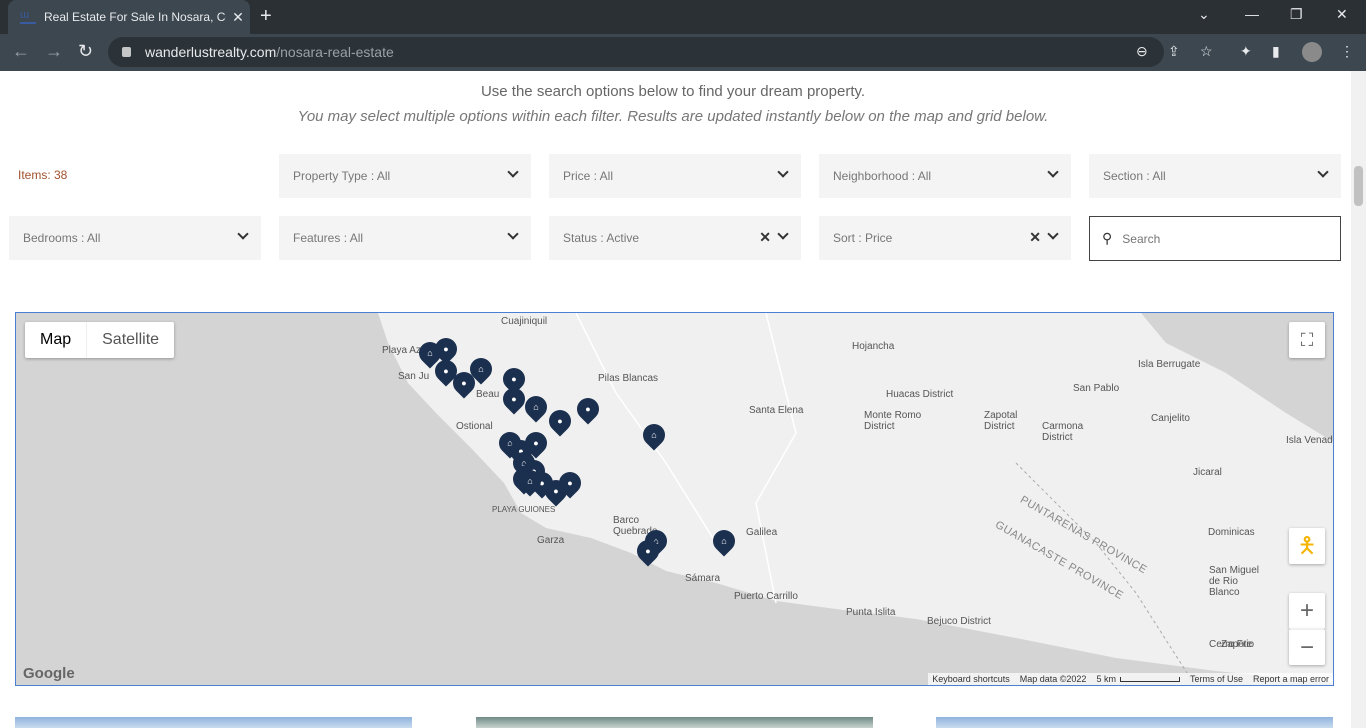 This screenshot has width=1366, height=728. What do you see at coordinates (1246, 51) in the screenshot?
I see `extensions-icon: ✦` at bounding box center [1246, 51].